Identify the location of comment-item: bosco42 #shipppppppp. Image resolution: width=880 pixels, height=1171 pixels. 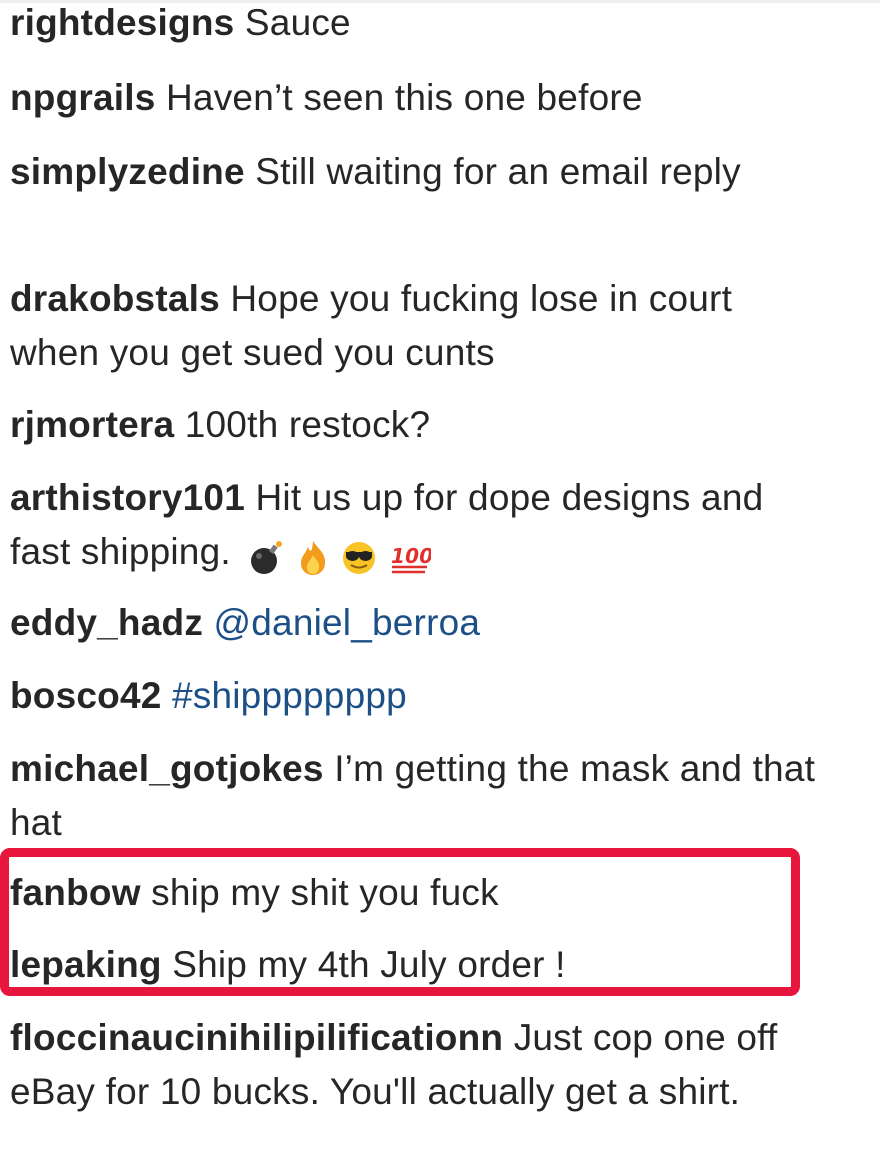
(432, 696).